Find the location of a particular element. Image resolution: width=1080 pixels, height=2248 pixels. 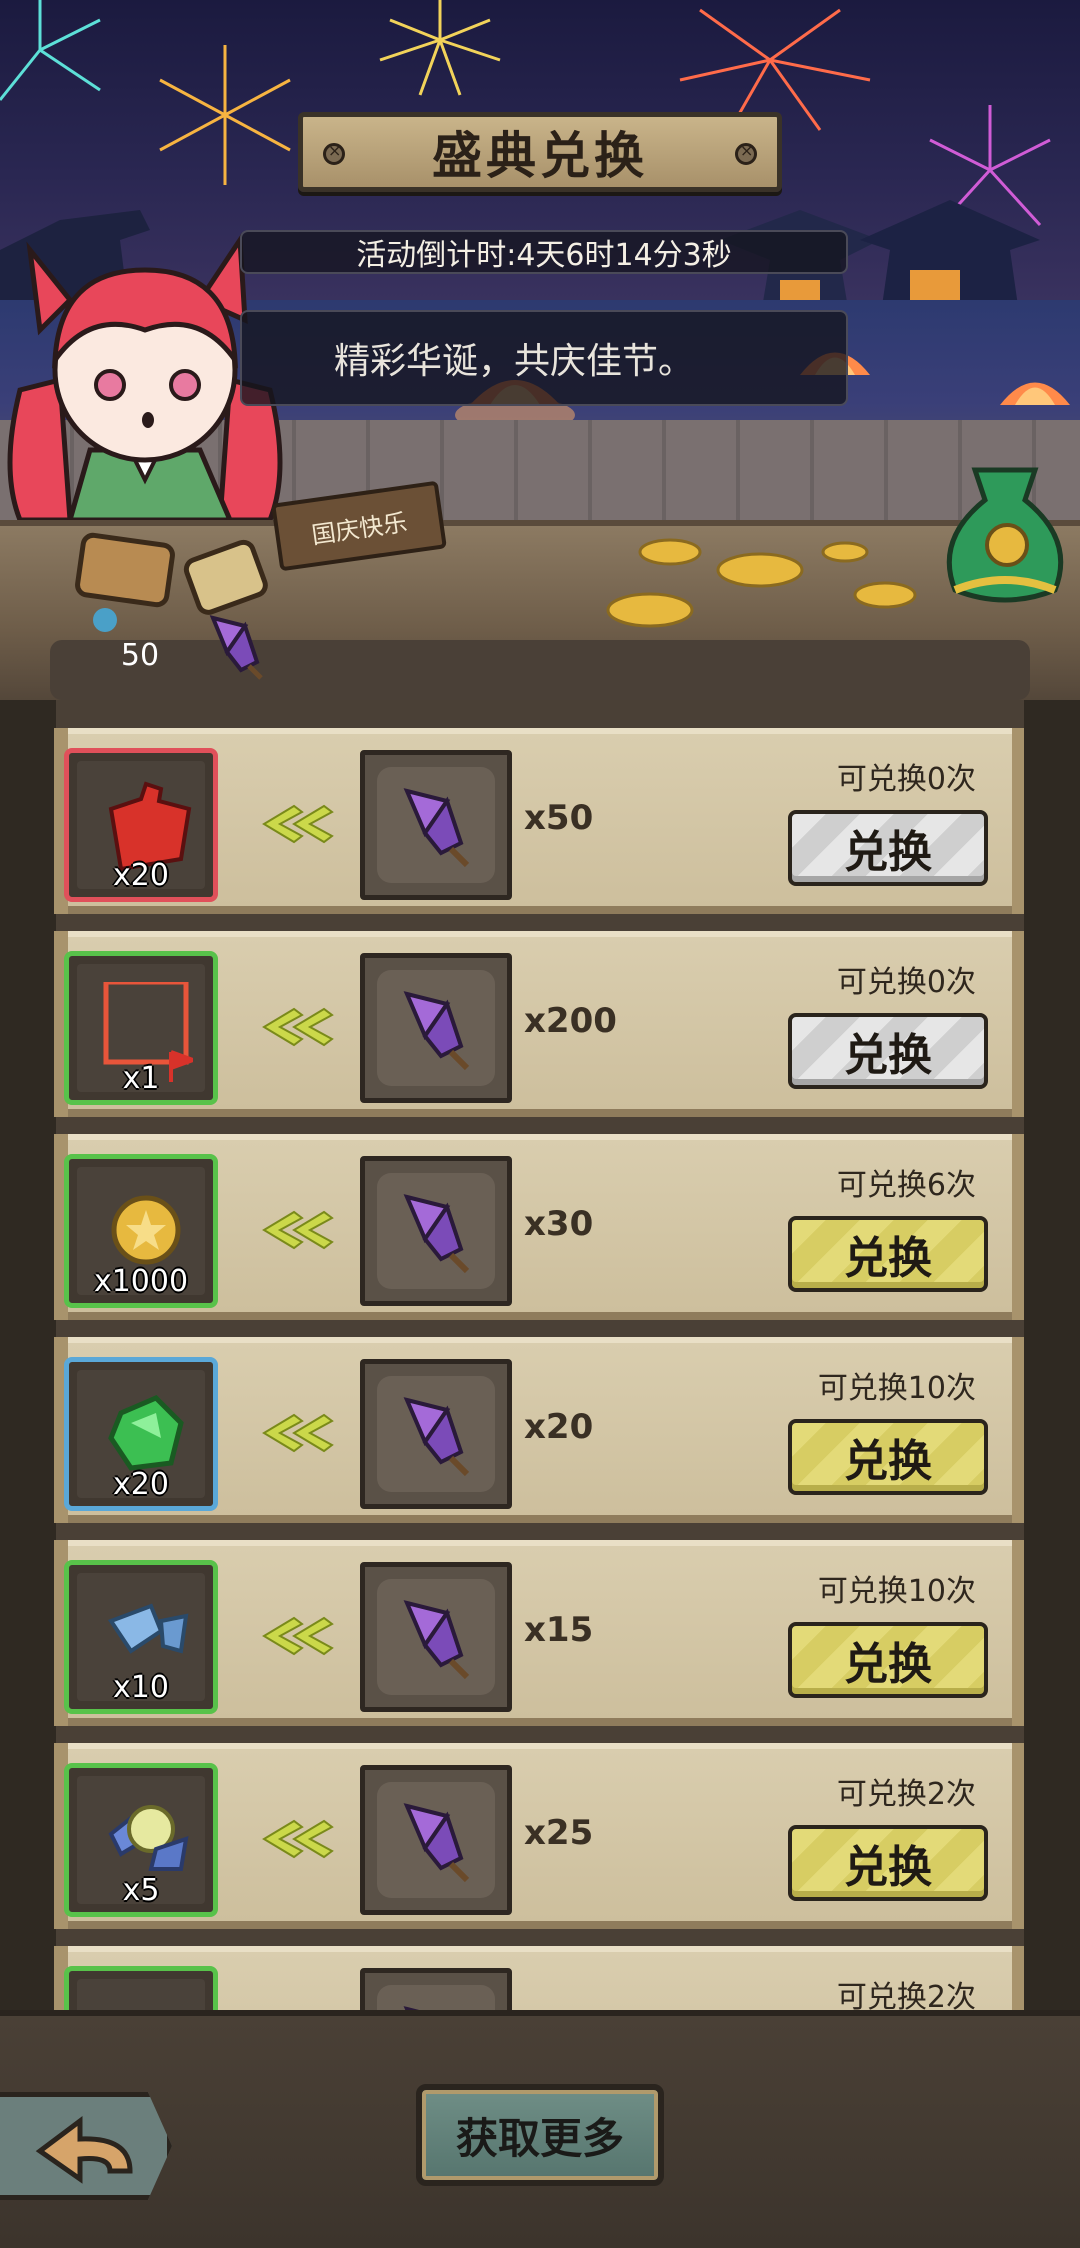

currency-amount: 50 is located at coordinates (140, 655).